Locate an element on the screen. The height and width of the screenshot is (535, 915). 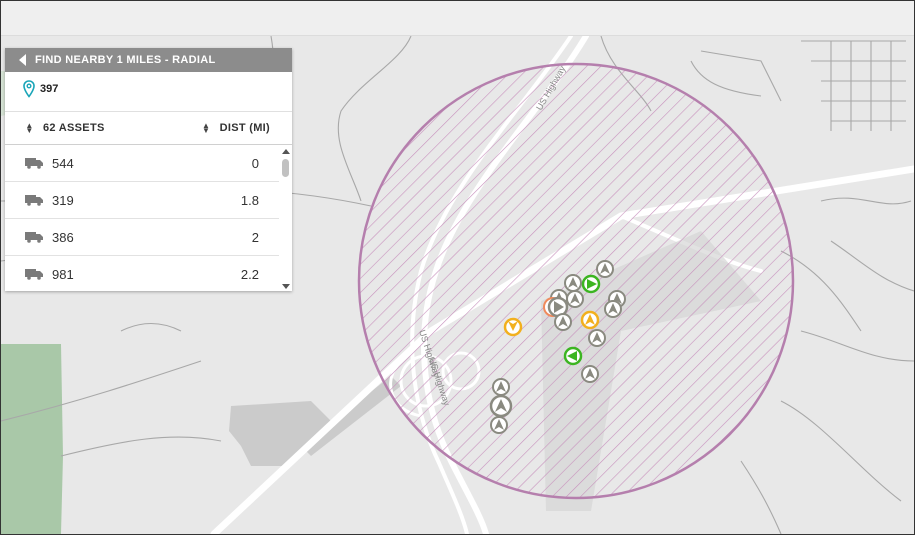
location-pin-icon is located at coordinates (29, 89).